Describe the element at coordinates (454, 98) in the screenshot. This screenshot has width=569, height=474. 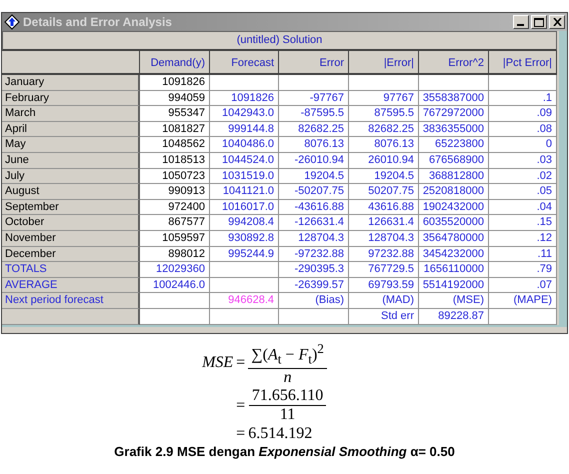
I see `table-cell: 3558387000` at that location.